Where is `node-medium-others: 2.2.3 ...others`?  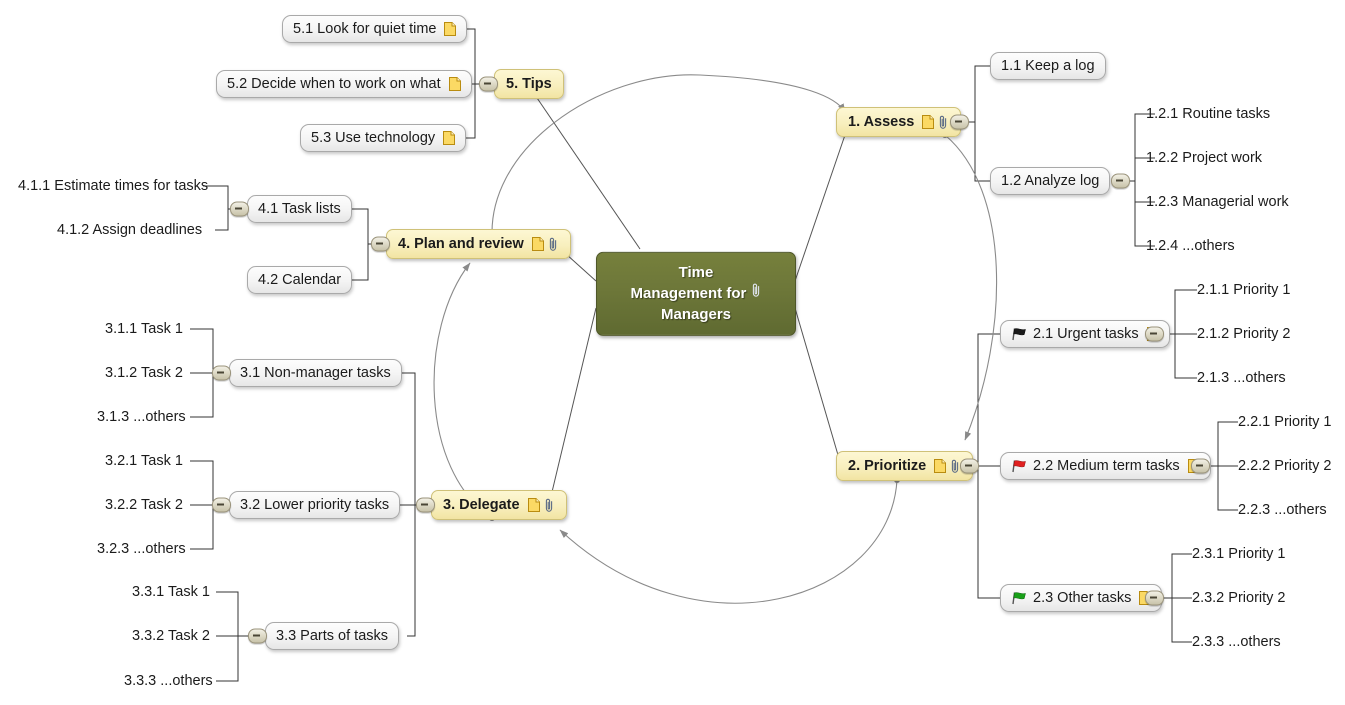 node-medium-others: 2.2.3 ...others is located at coordinates (1282, 510).